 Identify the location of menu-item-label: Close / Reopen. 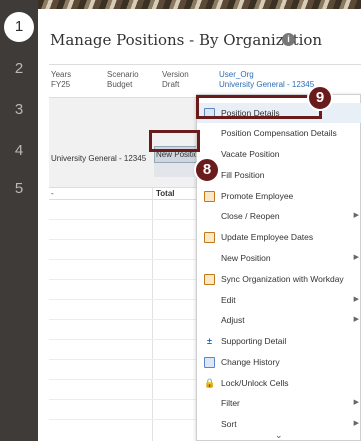
(250, 216).